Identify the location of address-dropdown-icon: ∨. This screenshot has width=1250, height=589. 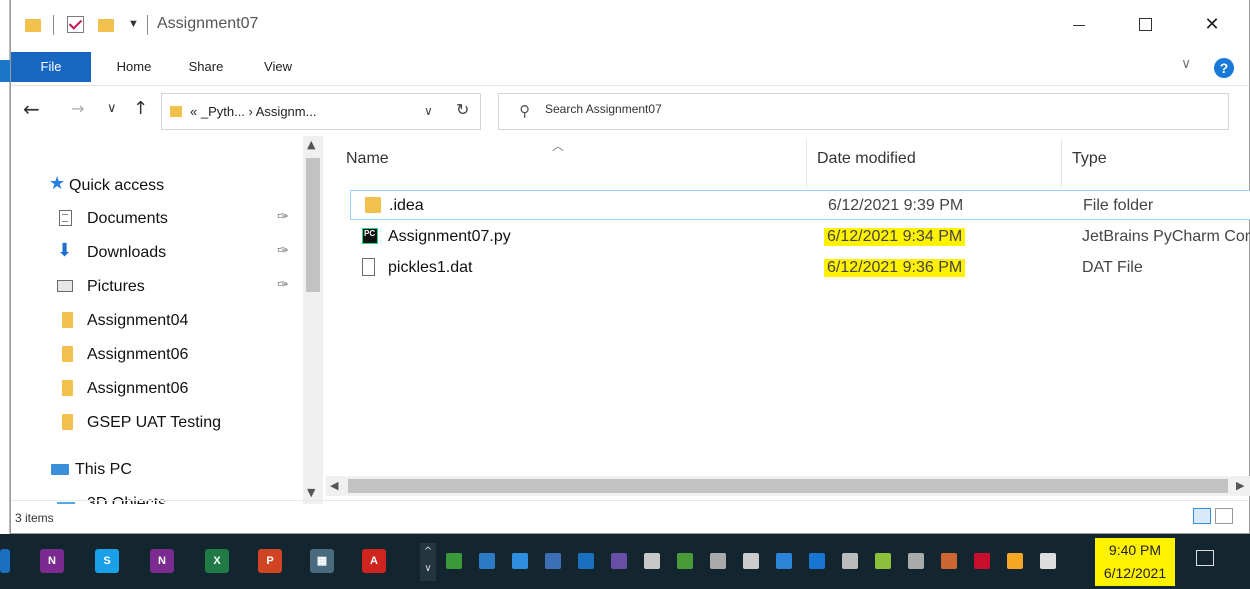
(428, 111).